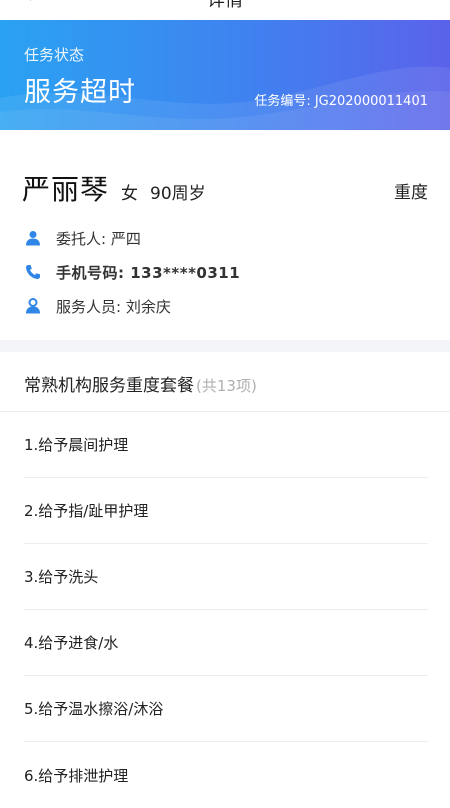 Image resolution: width=450 pixels, height=808 pixels. What do you see at coordinates (225, 5) in the screenshot?
I see `page-title: 详情` at bounding box center [225, 5].